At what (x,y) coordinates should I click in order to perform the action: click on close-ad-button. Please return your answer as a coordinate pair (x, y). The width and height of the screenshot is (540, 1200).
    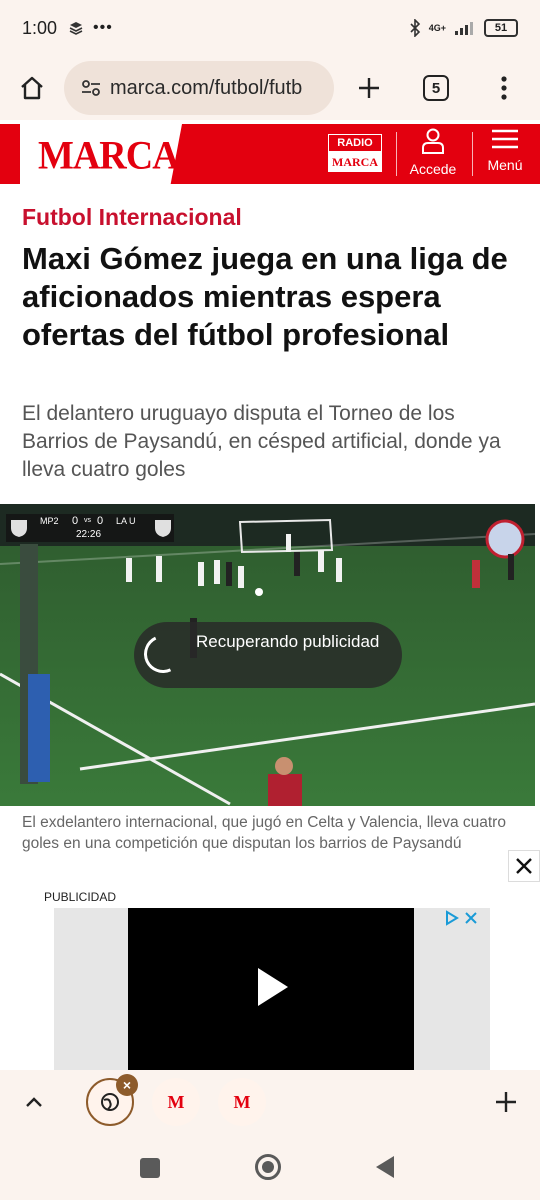
    Looking at the image, I should click on (524, 866).